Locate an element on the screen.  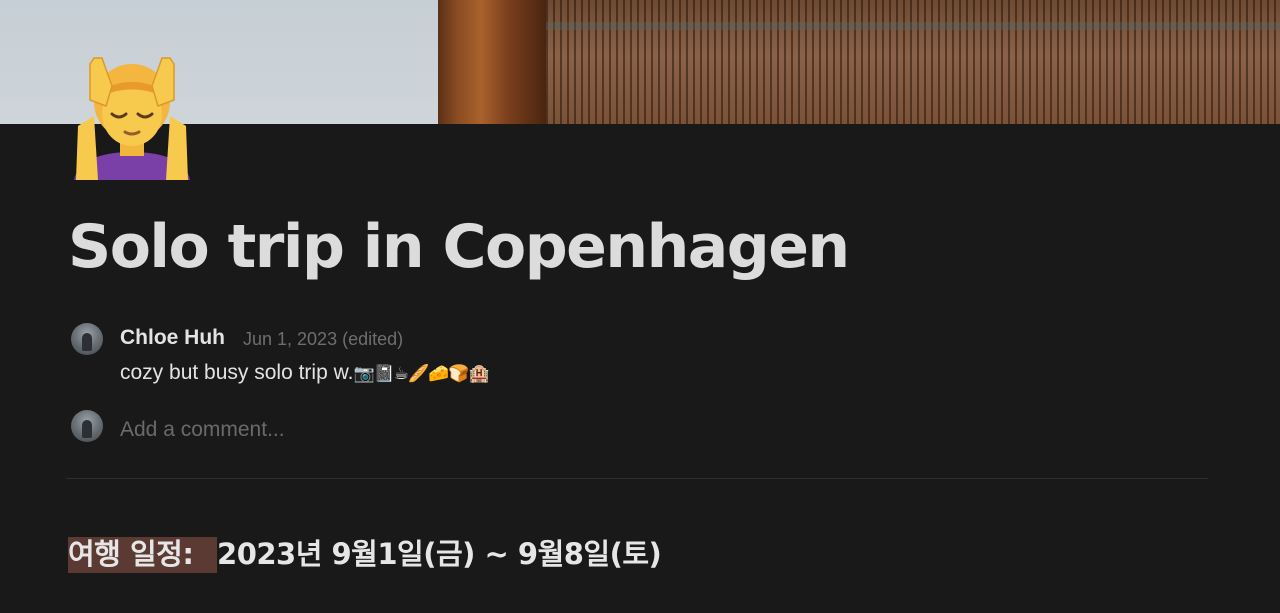
commenter-avatar is located at coordinates (87, 339).